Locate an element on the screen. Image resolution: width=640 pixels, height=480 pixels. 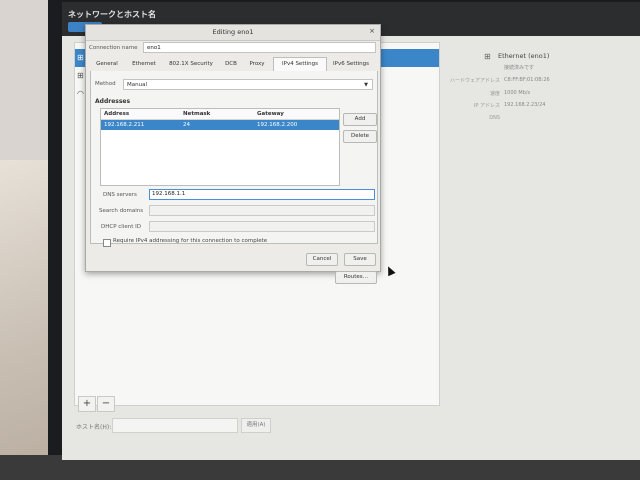
device-heading: Ethernet (eno1) is located at coordinates (524, 56).